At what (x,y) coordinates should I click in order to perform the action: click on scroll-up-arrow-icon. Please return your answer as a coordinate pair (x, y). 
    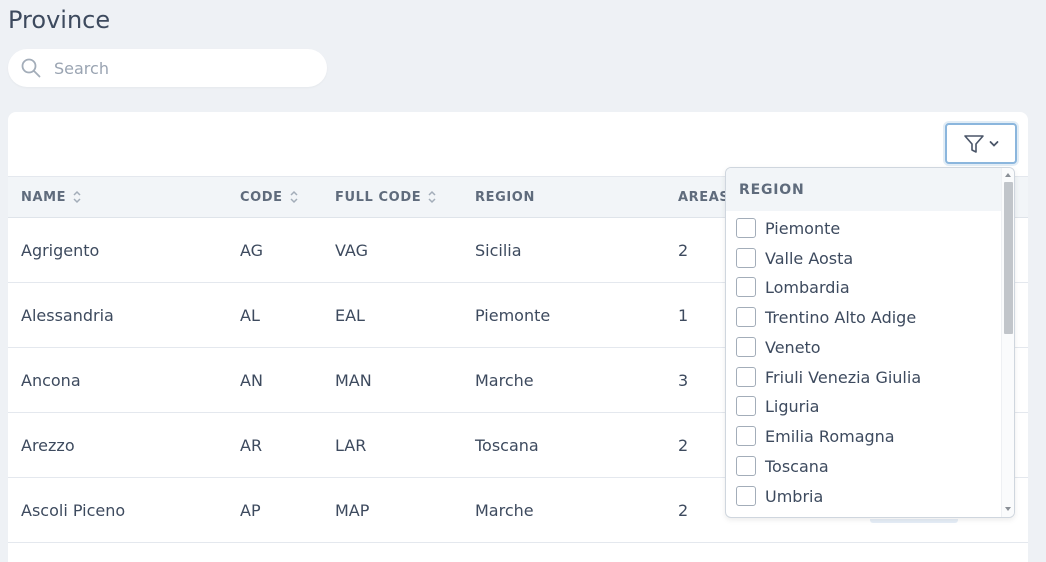
    Looking at the image, I should click on (1008, 175).